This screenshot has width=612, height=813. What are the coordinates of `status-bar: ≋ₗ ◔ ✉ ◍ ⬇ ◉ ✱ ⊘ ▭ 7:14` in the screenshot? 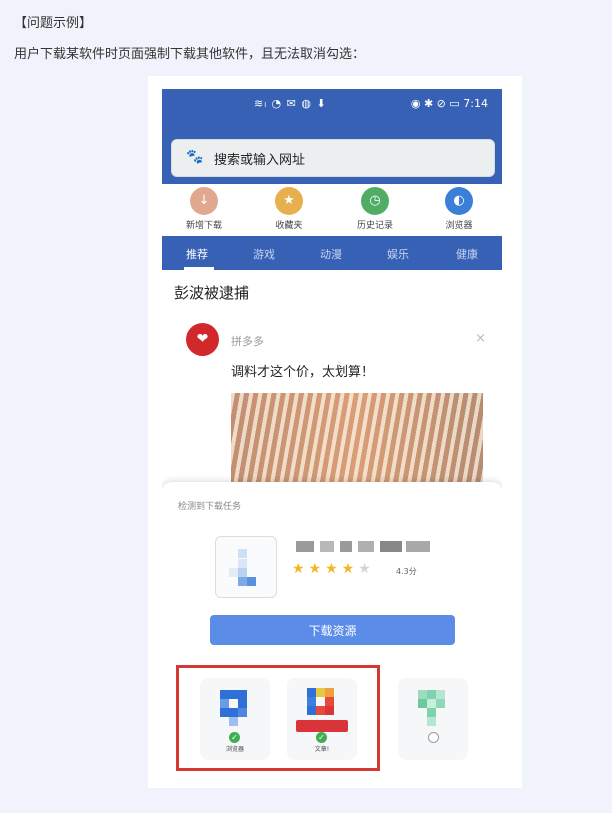 It's located at (332, 104).